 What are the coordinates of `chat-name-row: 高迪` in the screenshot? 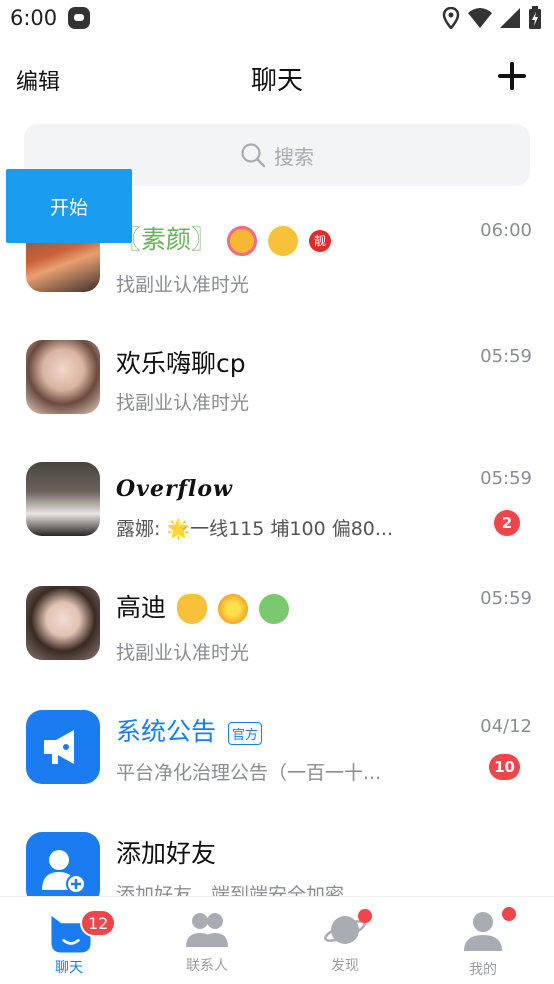 It's located at (202, 606).